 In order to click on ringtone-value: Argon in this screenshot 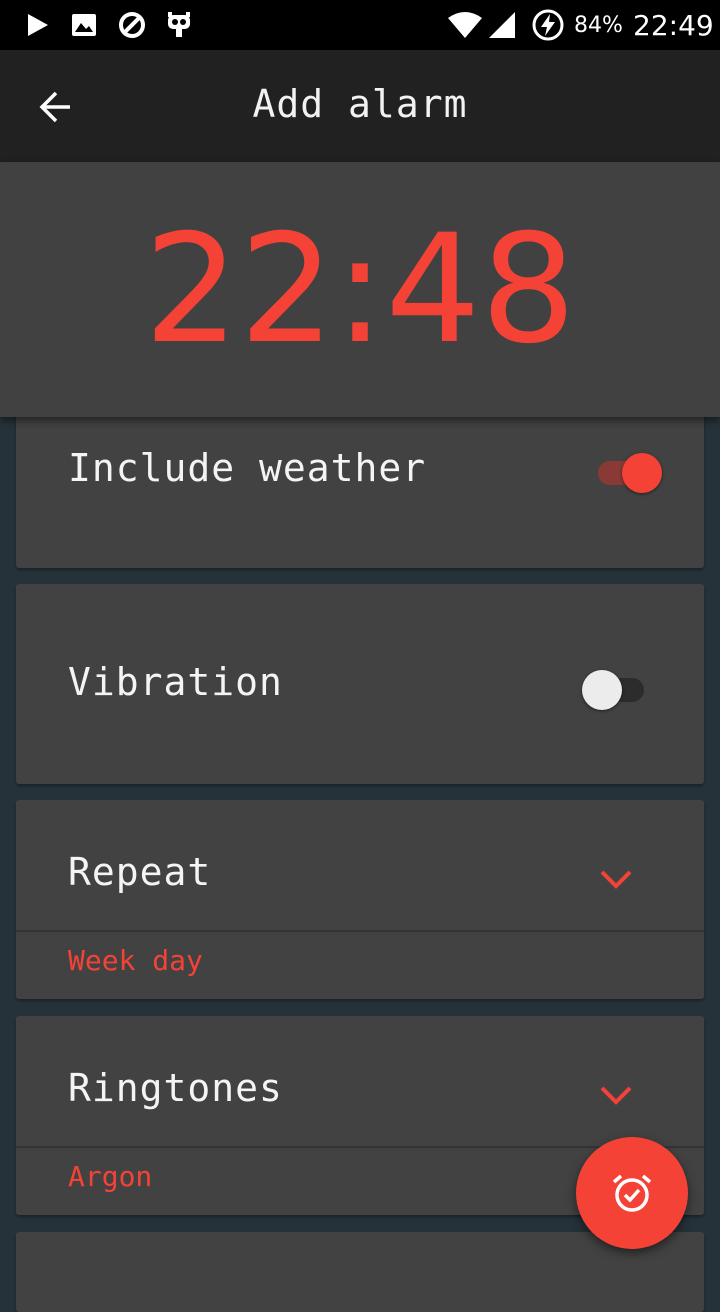, I will do `click(110, 1176)`.